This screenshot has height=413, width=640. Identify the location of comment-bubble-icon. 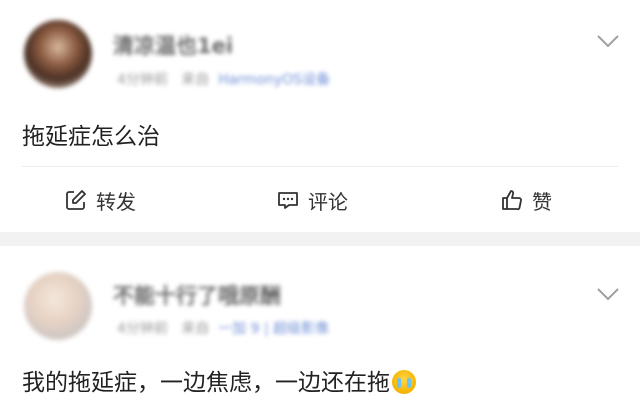
(288, 200).